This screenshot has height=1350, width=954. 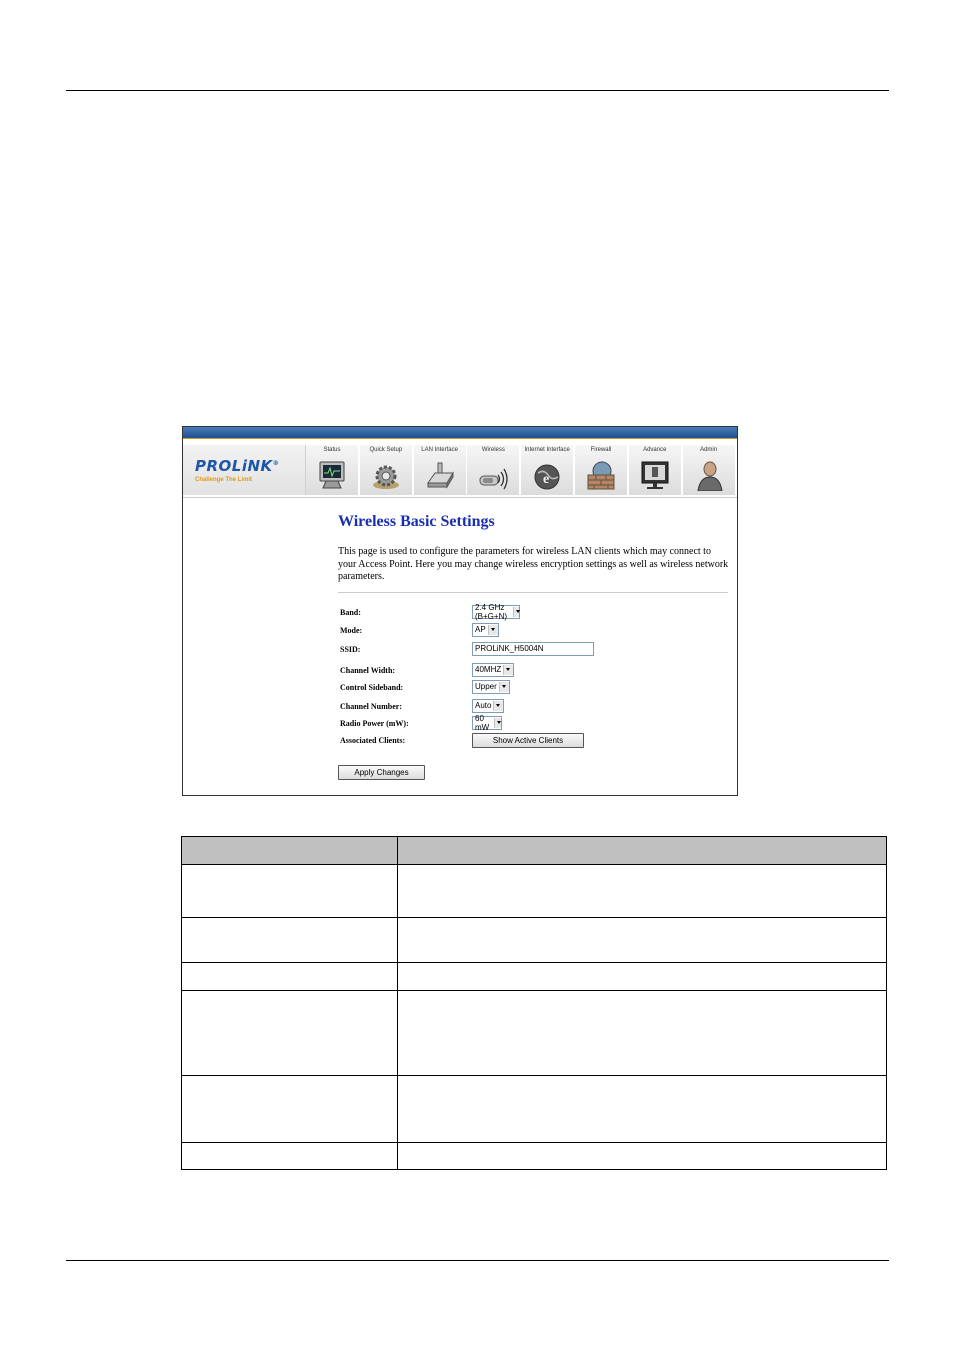 I want to click on apply-row: Apply Changes, so click(x=381, y=771).